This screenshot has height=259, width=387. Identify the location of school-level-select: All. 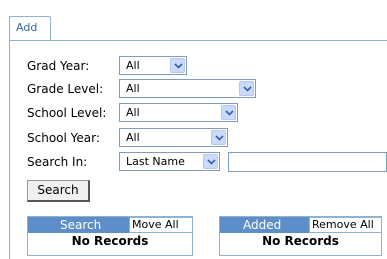
(178, 112).